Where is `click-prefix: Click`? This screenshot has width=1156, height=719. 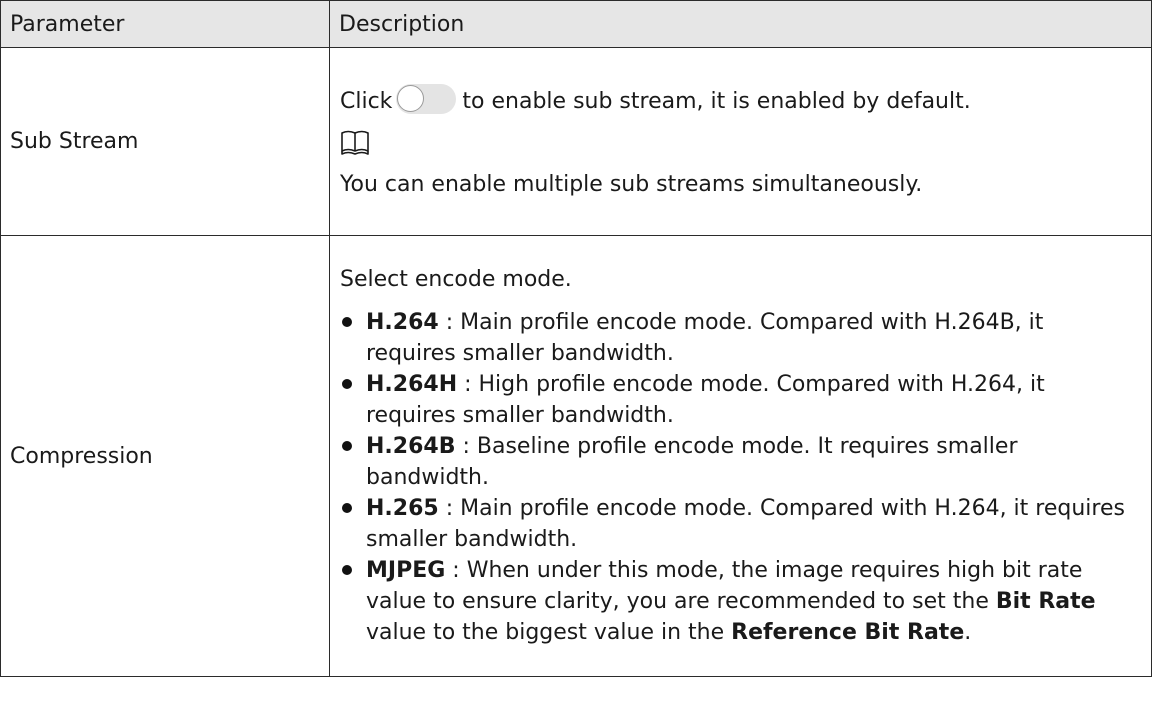 click-prefix: Click is located at coordinates (366, 101).